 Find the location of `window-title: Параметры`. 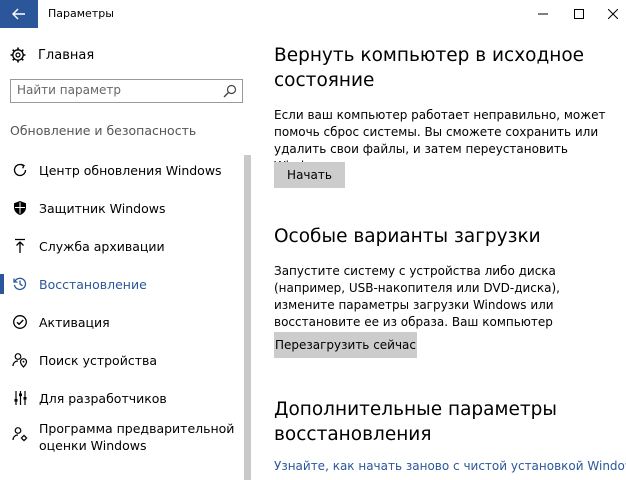

window-title: Параметры is located at coordinates (81, 13).